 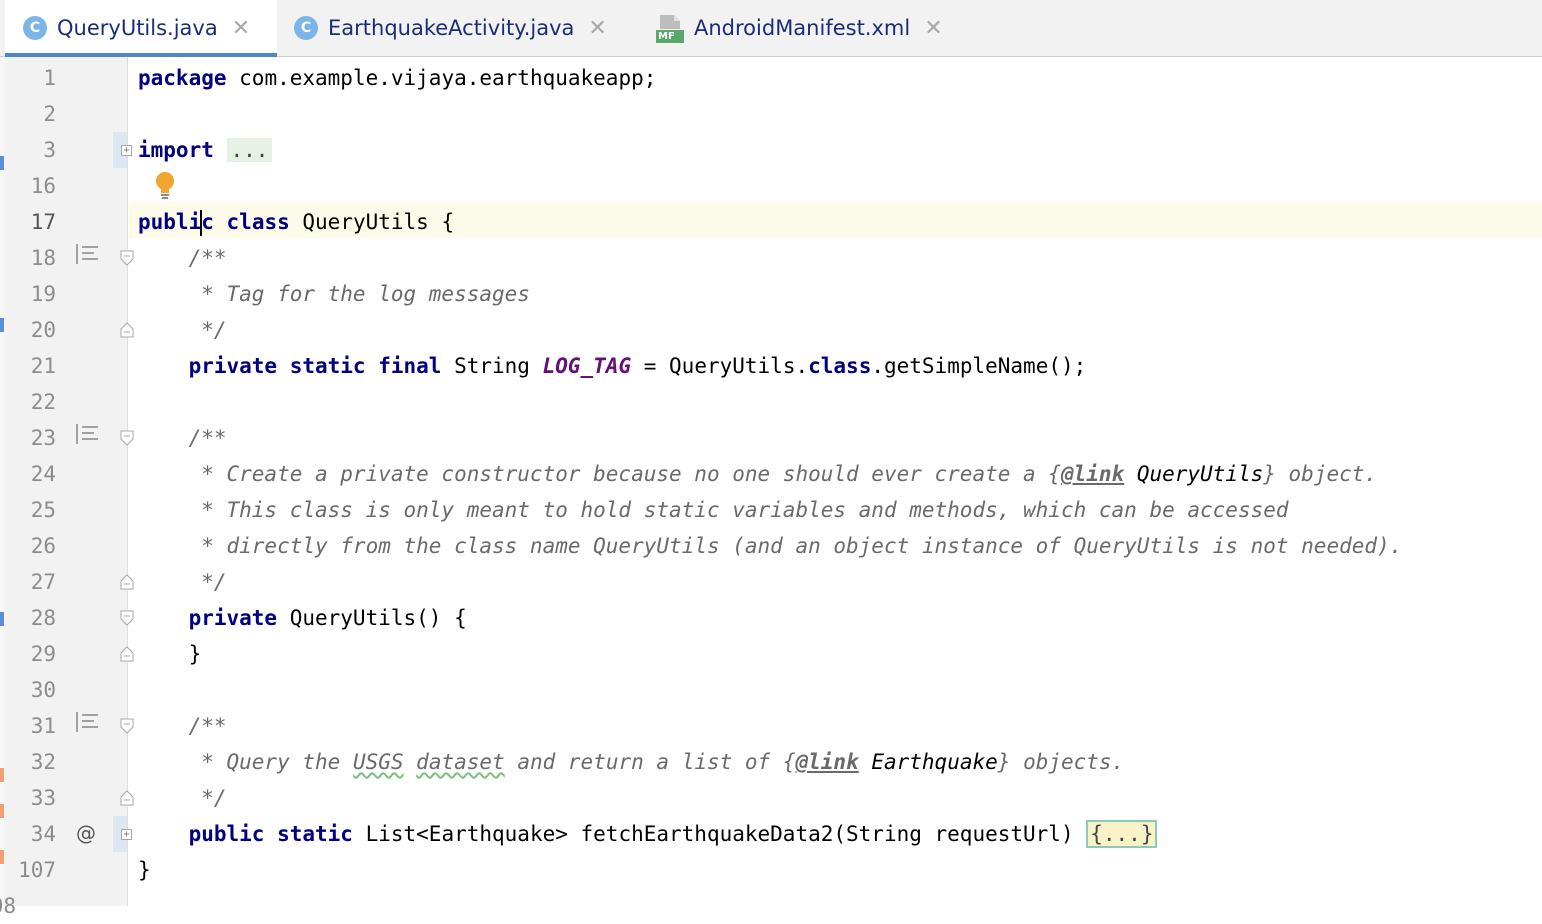 What do you see at coordinates (43, 690) in the screenshot?
I see `line-number: 30` at bounding box center [43, 690].